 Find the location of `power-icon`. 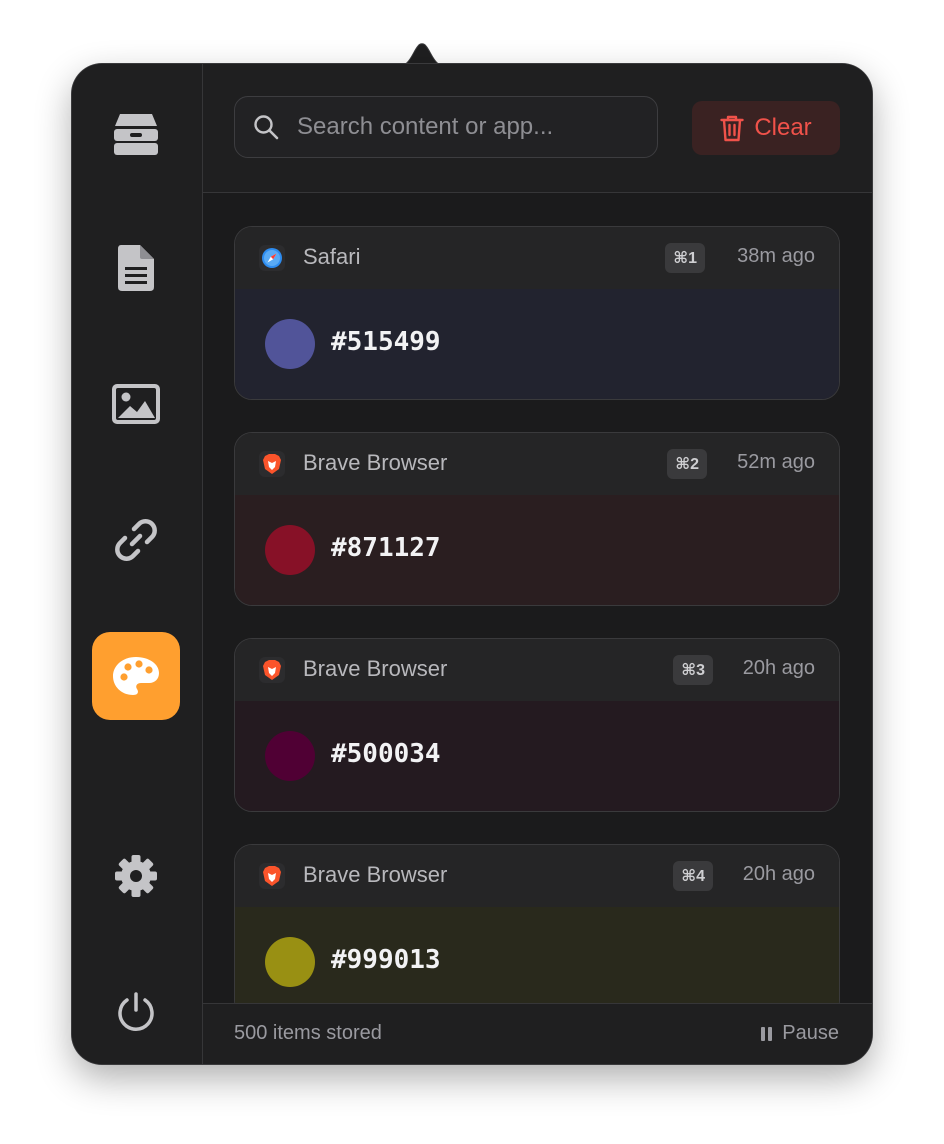

power-icon is located at coordinates (136, 1011).